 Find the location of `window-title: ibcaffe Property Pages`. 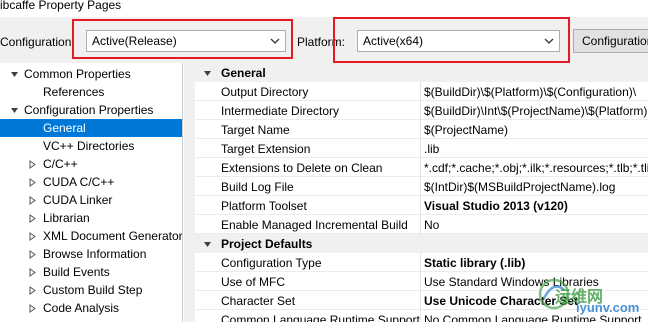

window-title: ibcaffe Property Pages is located at coordinates (61, 6).